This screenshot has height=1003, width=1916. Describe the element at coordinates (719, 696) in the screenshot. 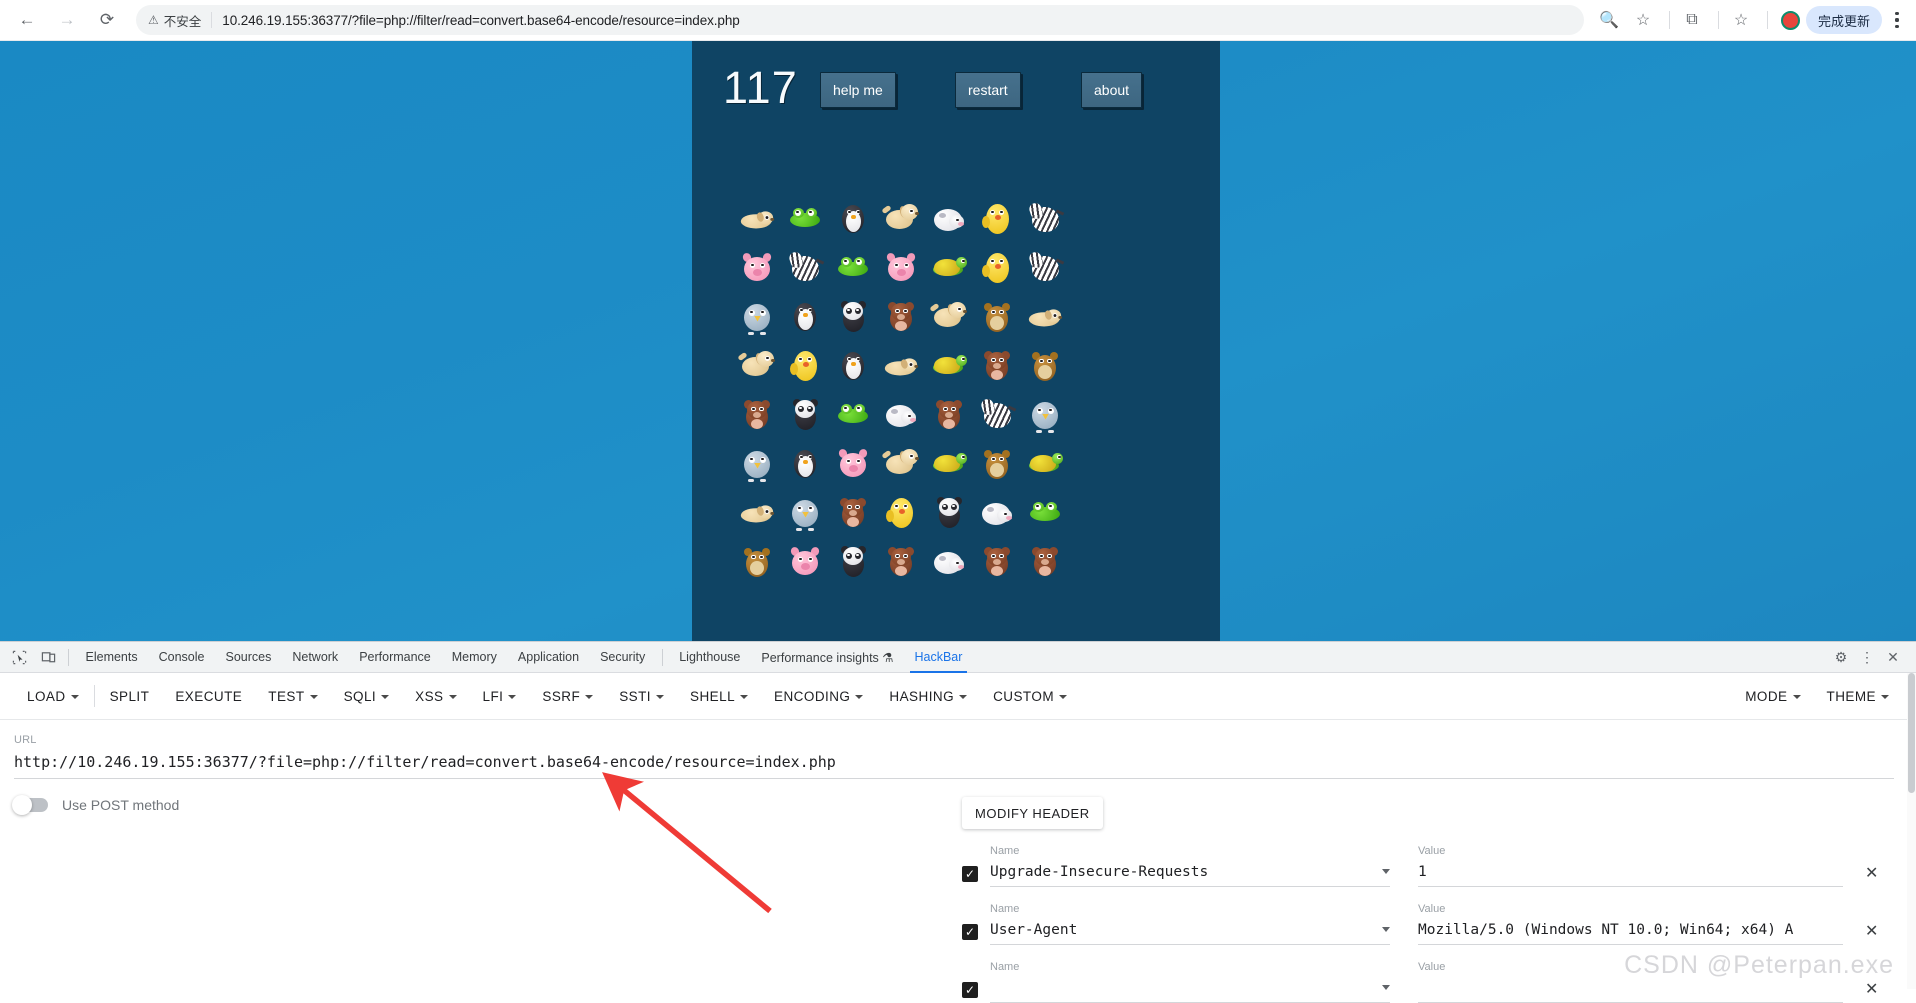

I see `hackbar-shell-button: SHELL` at that location.